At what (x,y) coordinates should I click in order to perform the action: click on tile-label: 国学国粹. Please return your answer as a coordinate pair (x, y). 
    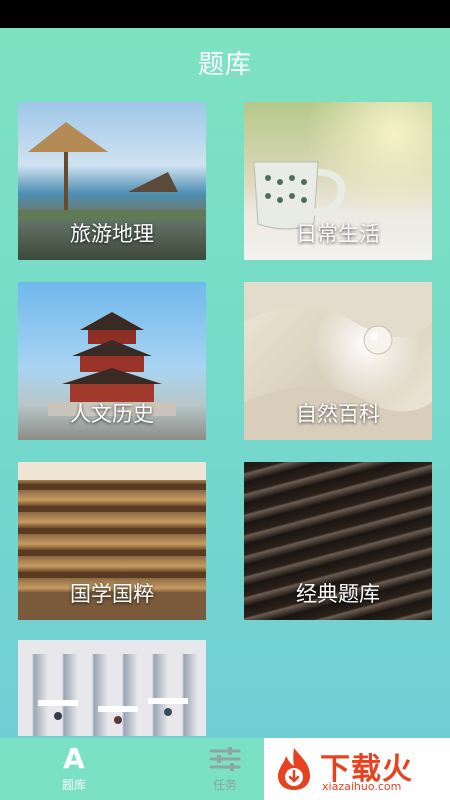
    Looking at the image, I should click on (112, 594).